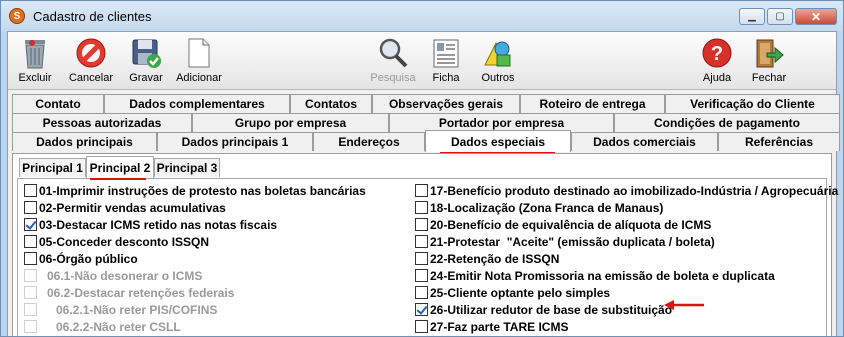 The height and width of the screenshot is (337, 844). I want to click on pesquisa-button: Pesquisa, so click(393, 60).